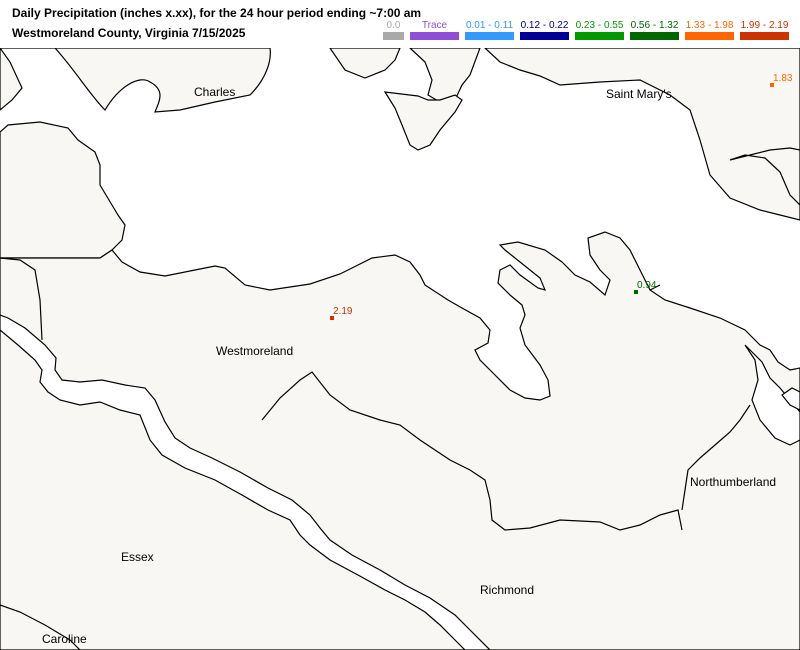 This screenshot has height=650, width=800. I want to click on legend-label: Trace, so click(434, 25).